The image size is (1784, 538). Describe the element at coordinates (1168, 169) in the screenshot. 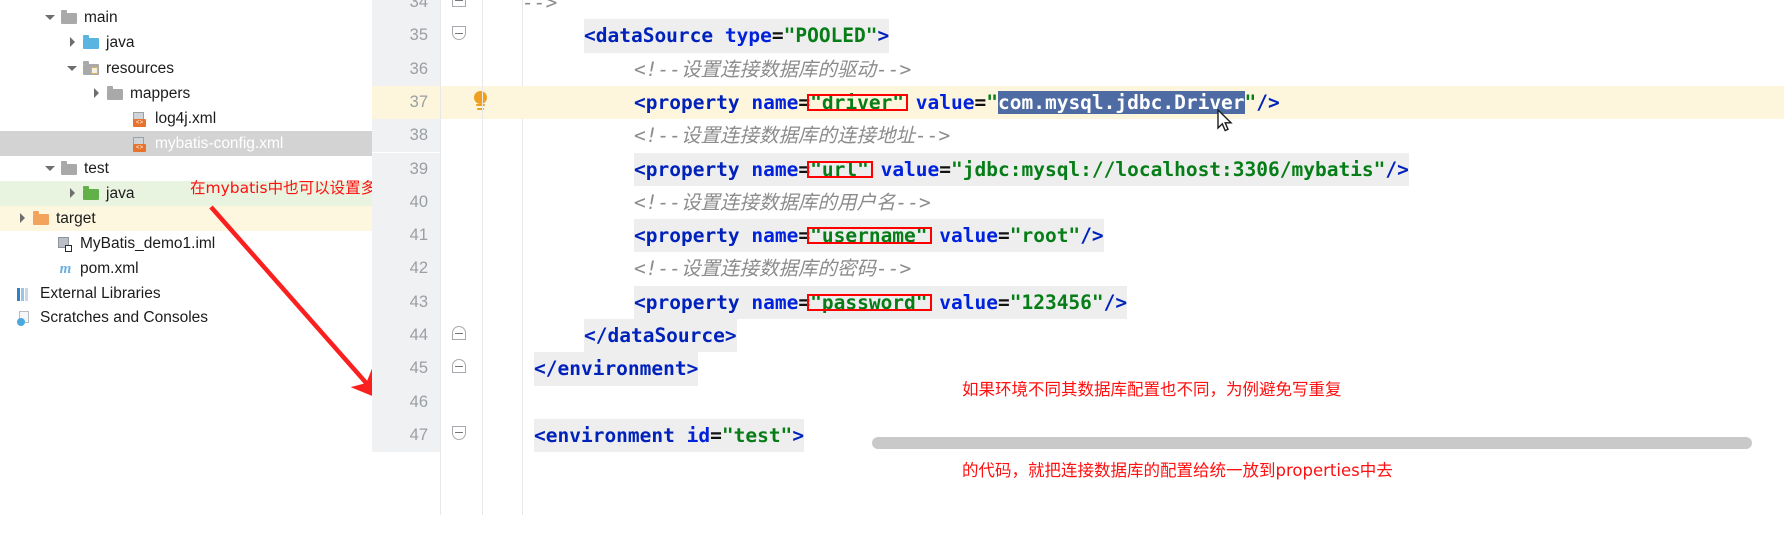

I see `code-token: "jdbc:mysql://localhost:3306/mybatis"` at that location.